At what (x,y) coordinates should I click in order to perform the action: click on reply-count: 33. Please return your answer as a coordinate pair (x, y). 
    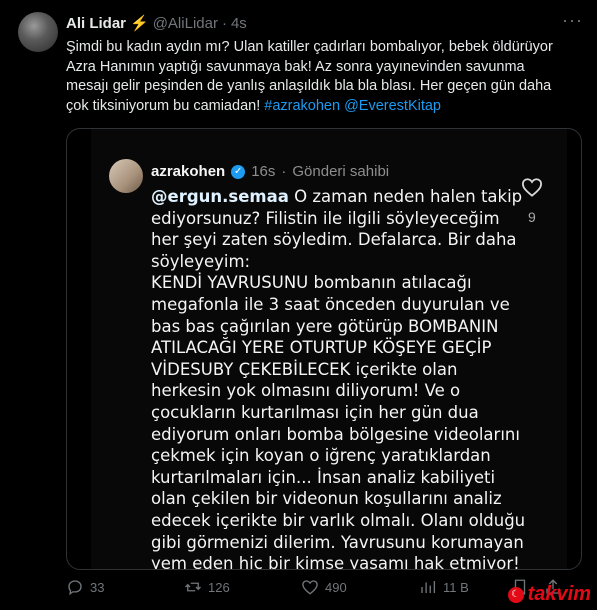
    Looking at the image, I should click on (97, 587).